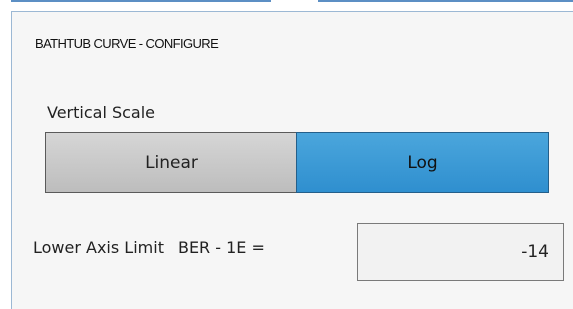 The width and height of the screenshot is (573, 309). Describe the element at coordinates (127, 43) in the screenshot. I see `dialog-title: BATHTUB CURVE - CONFIGURE` at that location.